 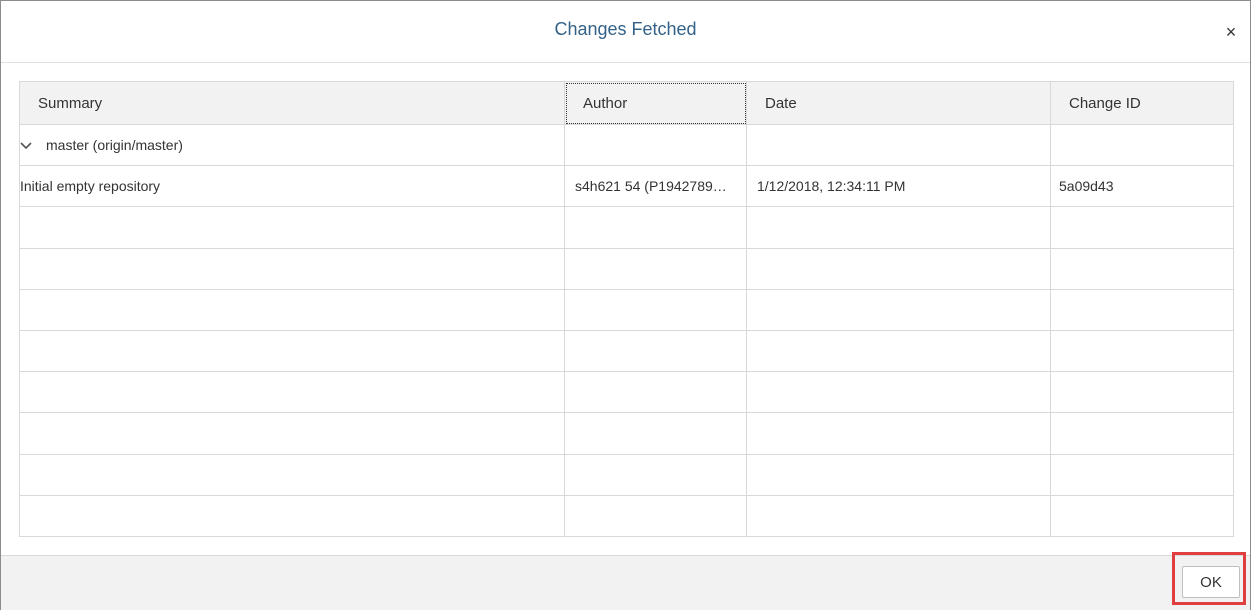 What do you see at coordinates (898, 186) in the screenshot?
I see `row-date: 1/12/2018, 12:34:11 PM` at bounding box center [898, 186].